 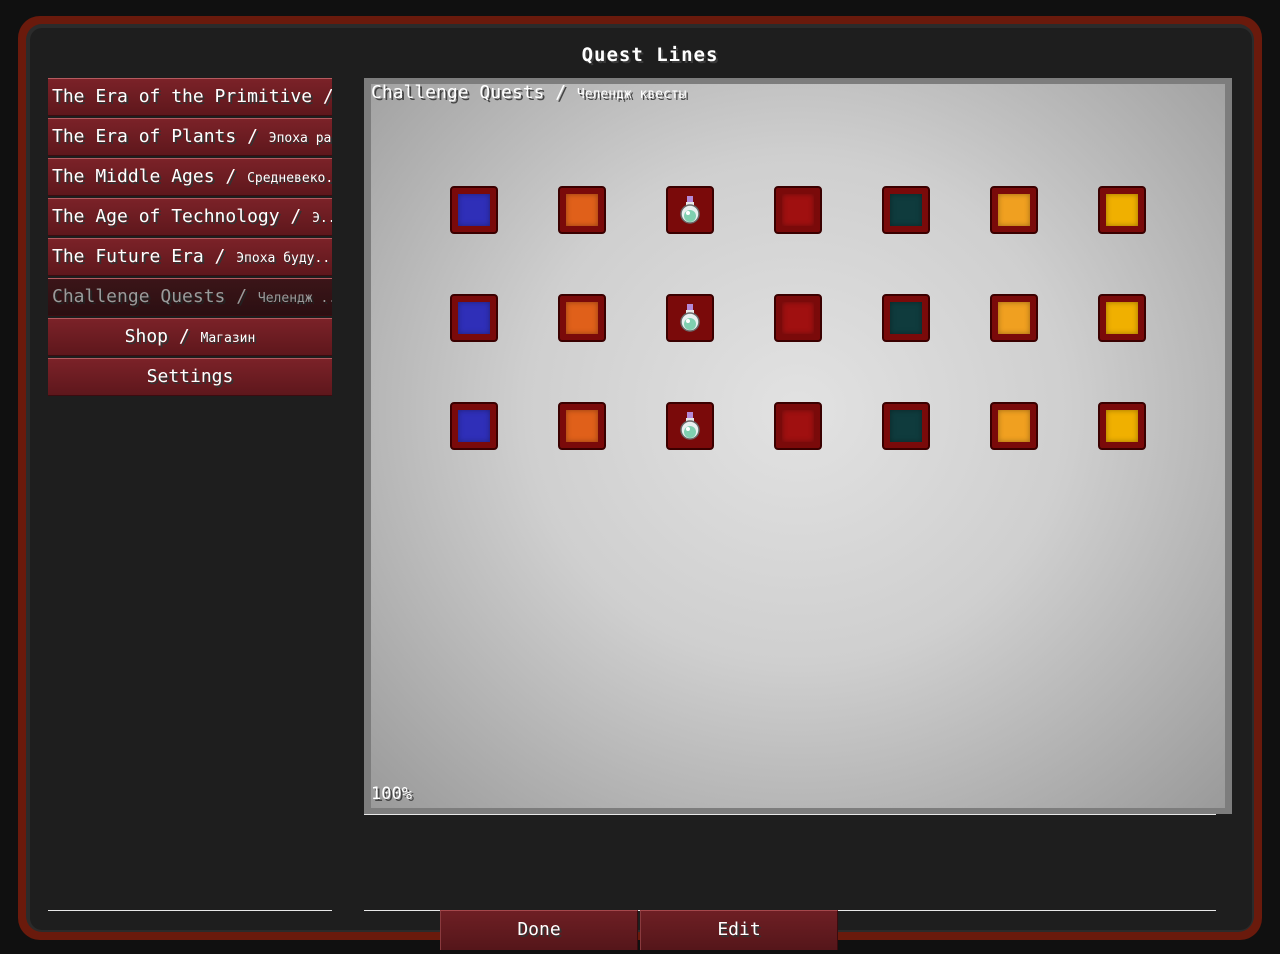 What do you see at coordinates (144, 256) in the screenshot?
I see `quest-line-label: The Future Era /` at bounding box center [144, 256].